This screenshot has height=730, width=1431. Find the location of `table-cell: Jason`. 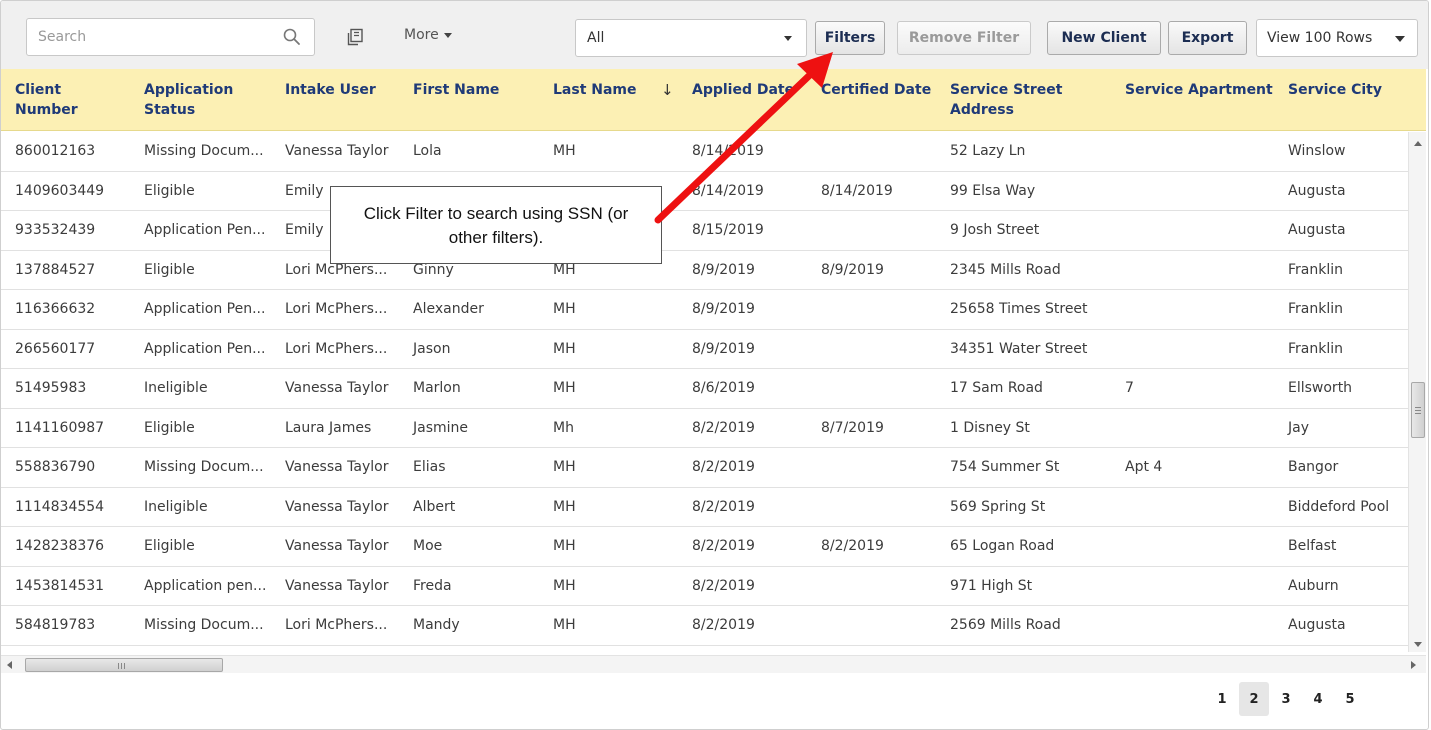

table-cell: Jason is located at coordinates (432, 348).